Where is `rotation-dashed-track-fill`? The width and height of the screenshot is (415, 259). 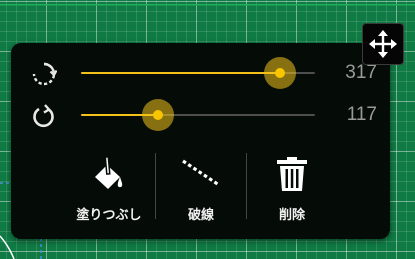
rotation-dashed-track-fill is located at coordinates (180, 73).